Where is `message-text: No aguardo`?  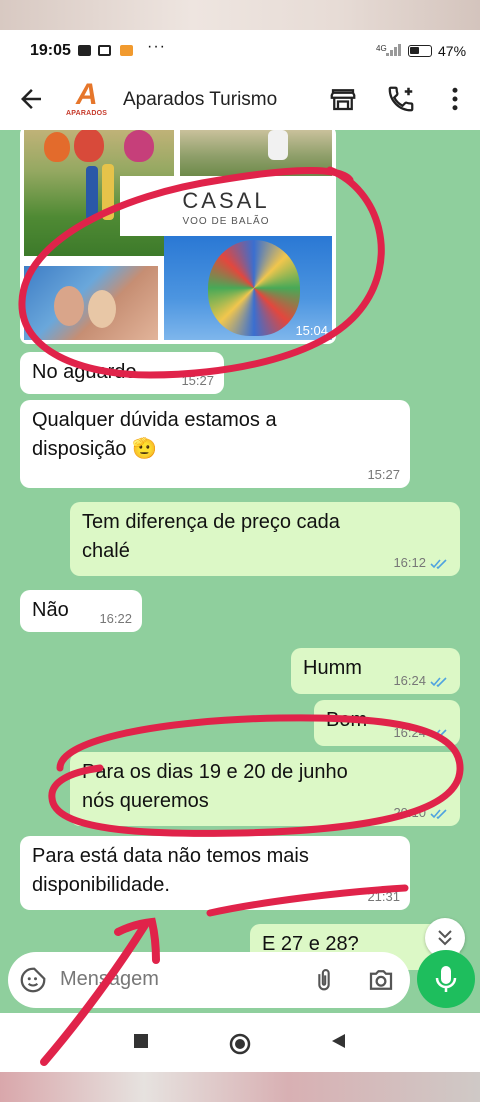
message-text: No aguardo is located at coordinates (84, 372).